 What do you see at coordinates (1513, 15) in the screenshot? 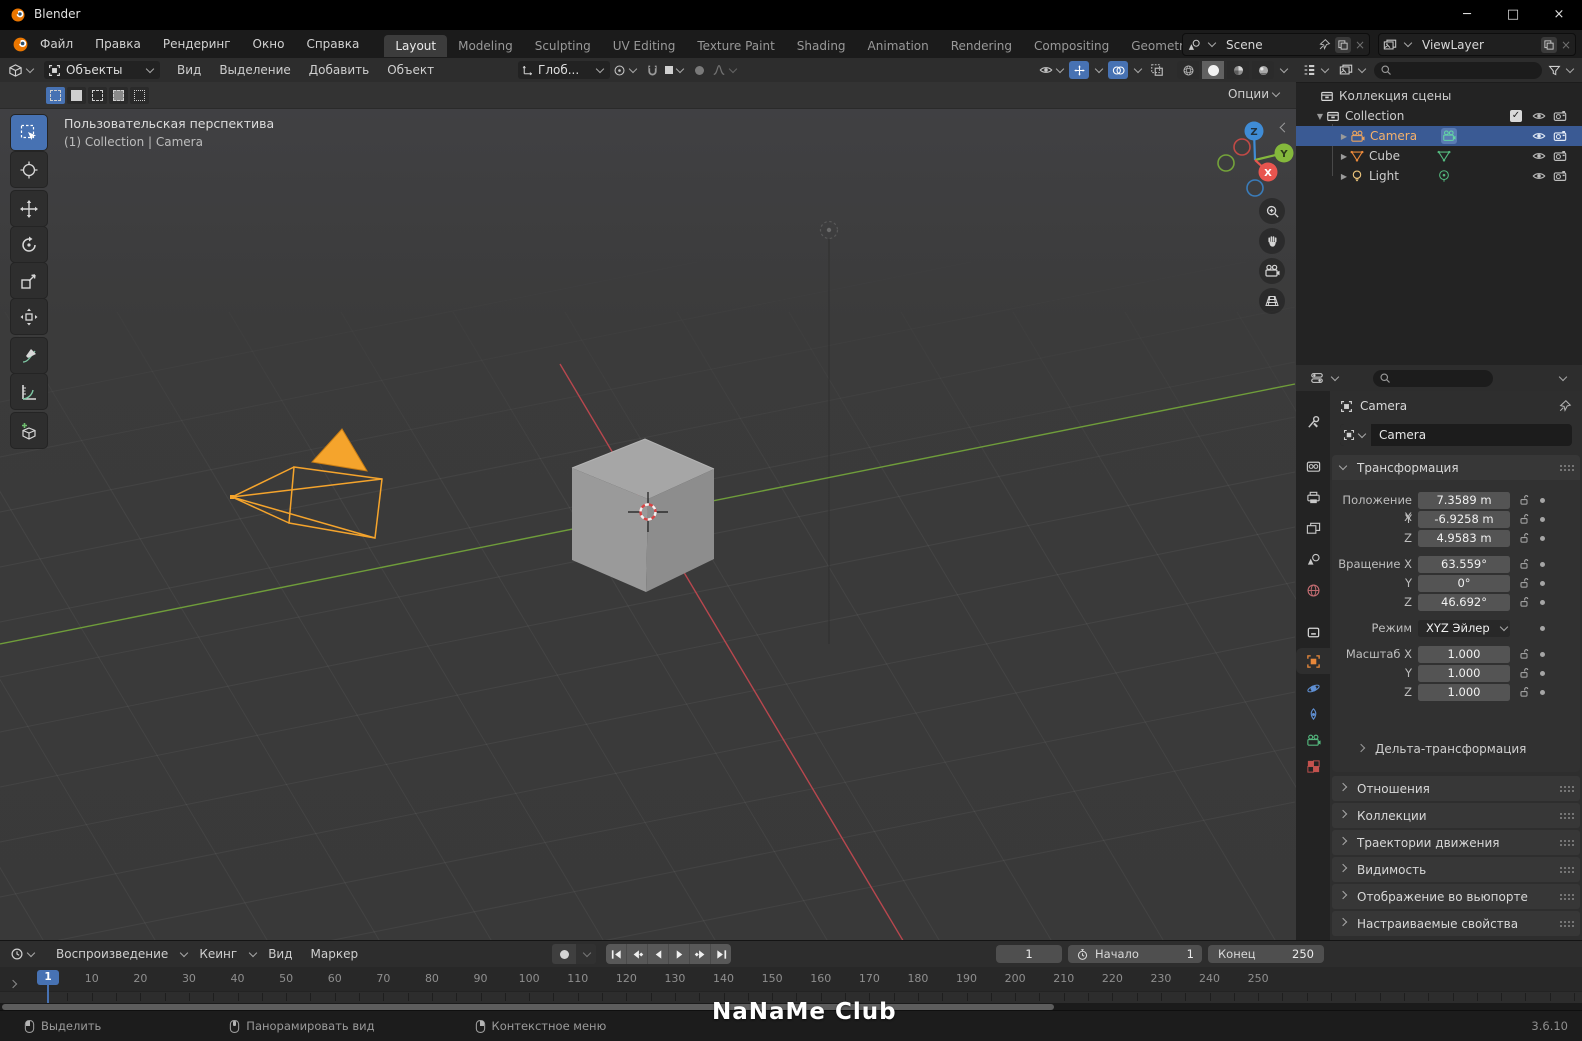
I see `maximize-button: □` at bounding box center [1513, 15].